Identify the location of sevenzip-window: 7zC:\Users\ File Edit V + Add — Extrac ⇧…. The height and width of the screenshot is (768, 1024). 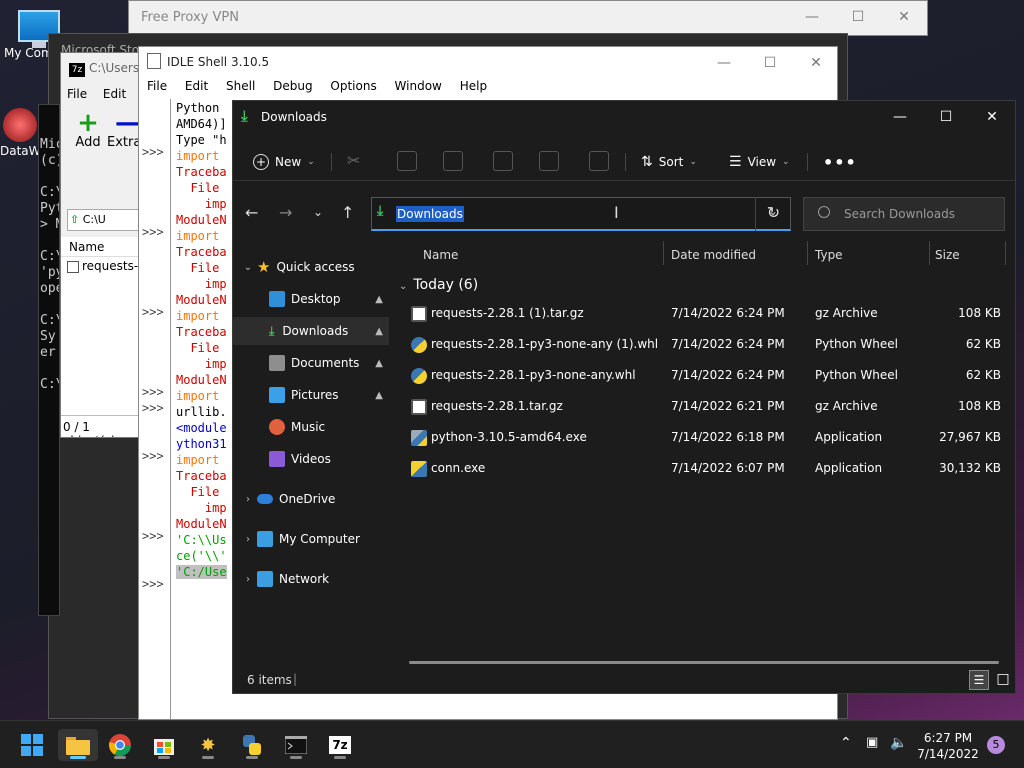
(102, 245).